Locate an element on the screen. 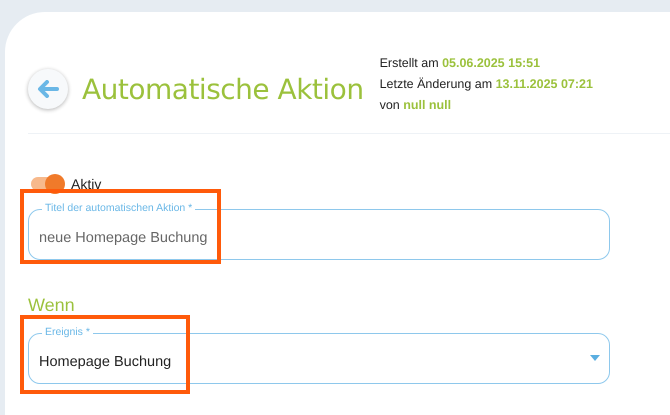  field-value: neue Homepage Buchung is located at coordinates (123, 238).